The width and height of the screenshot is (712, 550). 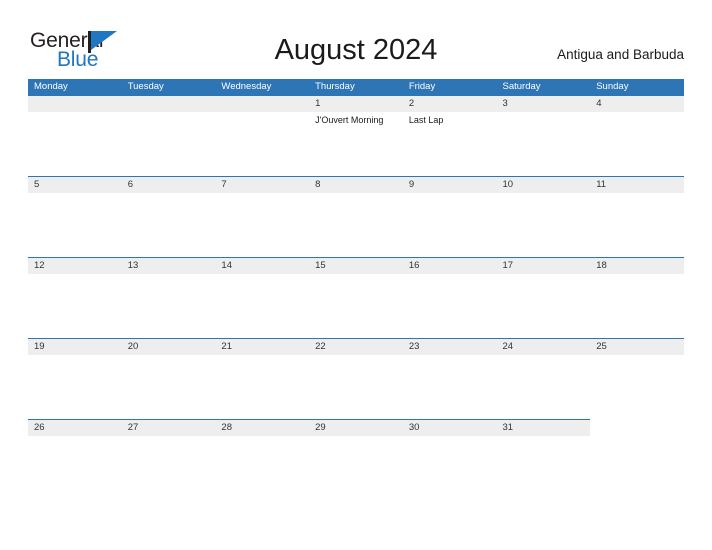 I want to click on day-cell-20: 20, so click(x=169, y=379).